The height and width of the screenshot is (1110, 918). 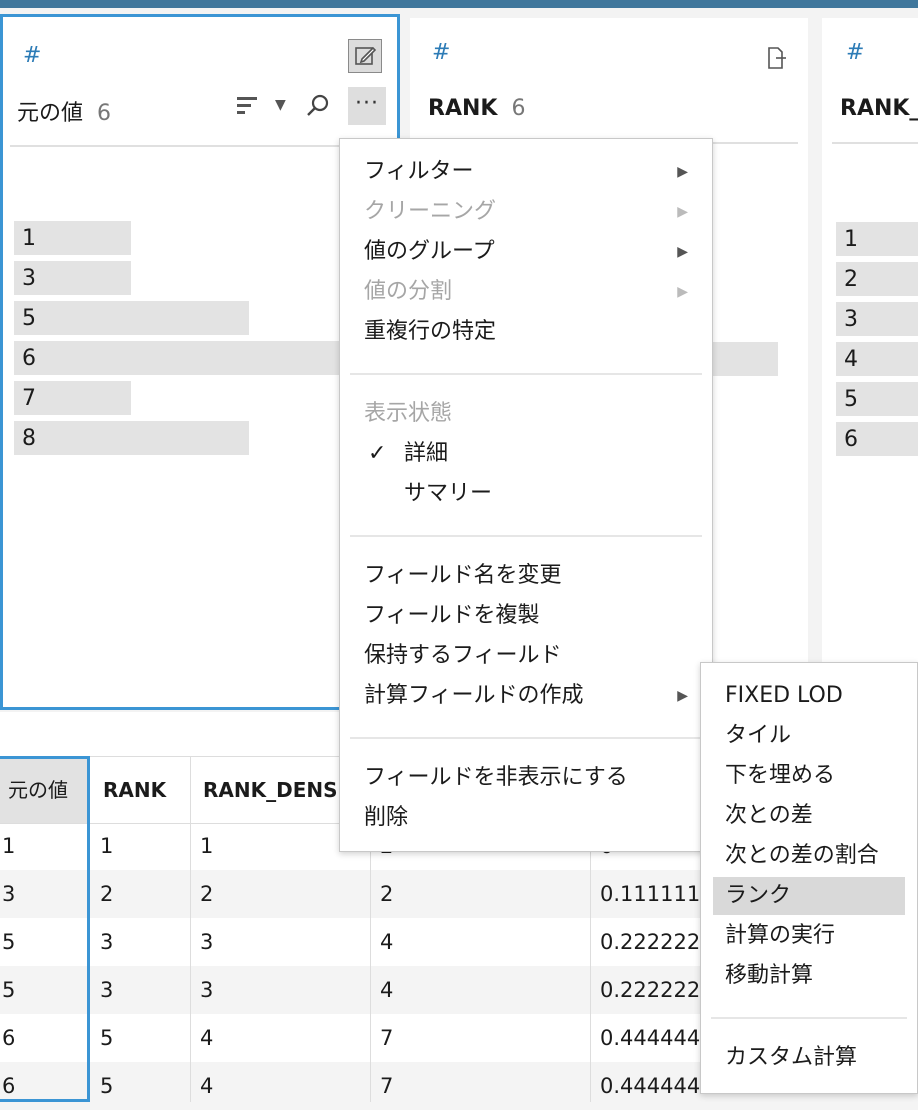 What do you see at coordinates (809, 1058) in the screenshot?
I see `submenu-item-custom-calc: カスタム計算` at bounding box center [809, 1058].